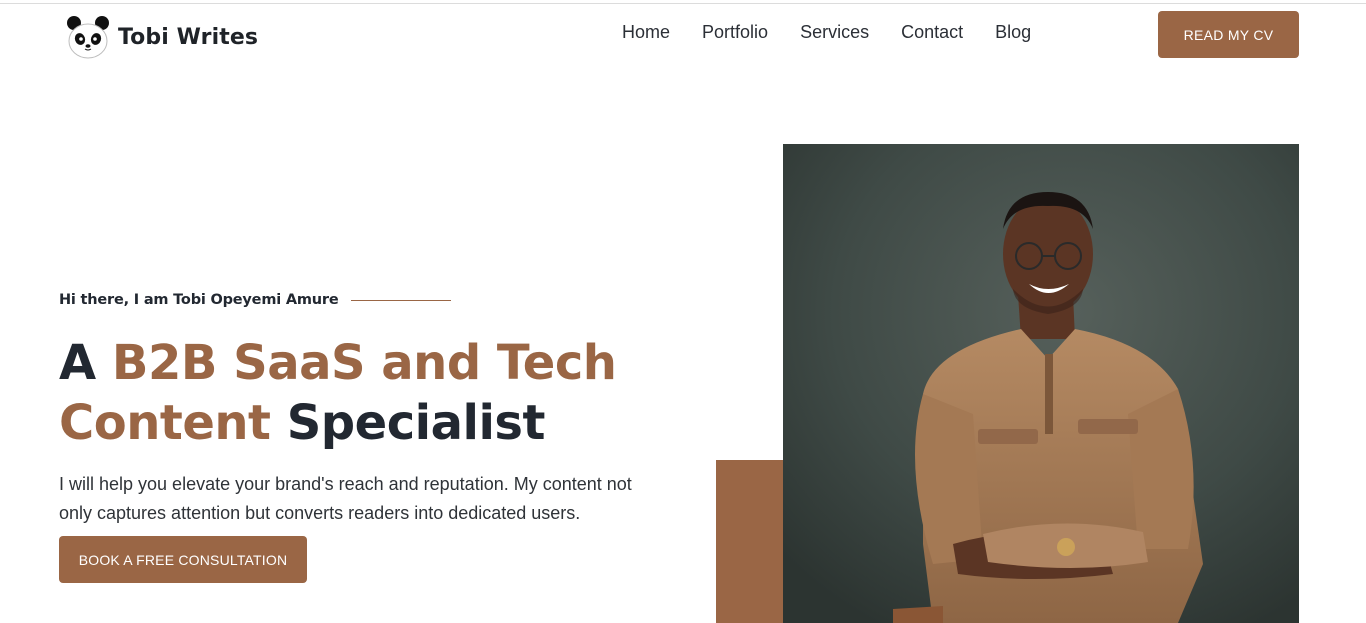 The width and height of the screenshot is (1366, 623). What do you see at coordinates (364, 363) in the screenshot?
I see `headline-accent-1: B2B SaaS and Tech` at bounding box center [364, 363].